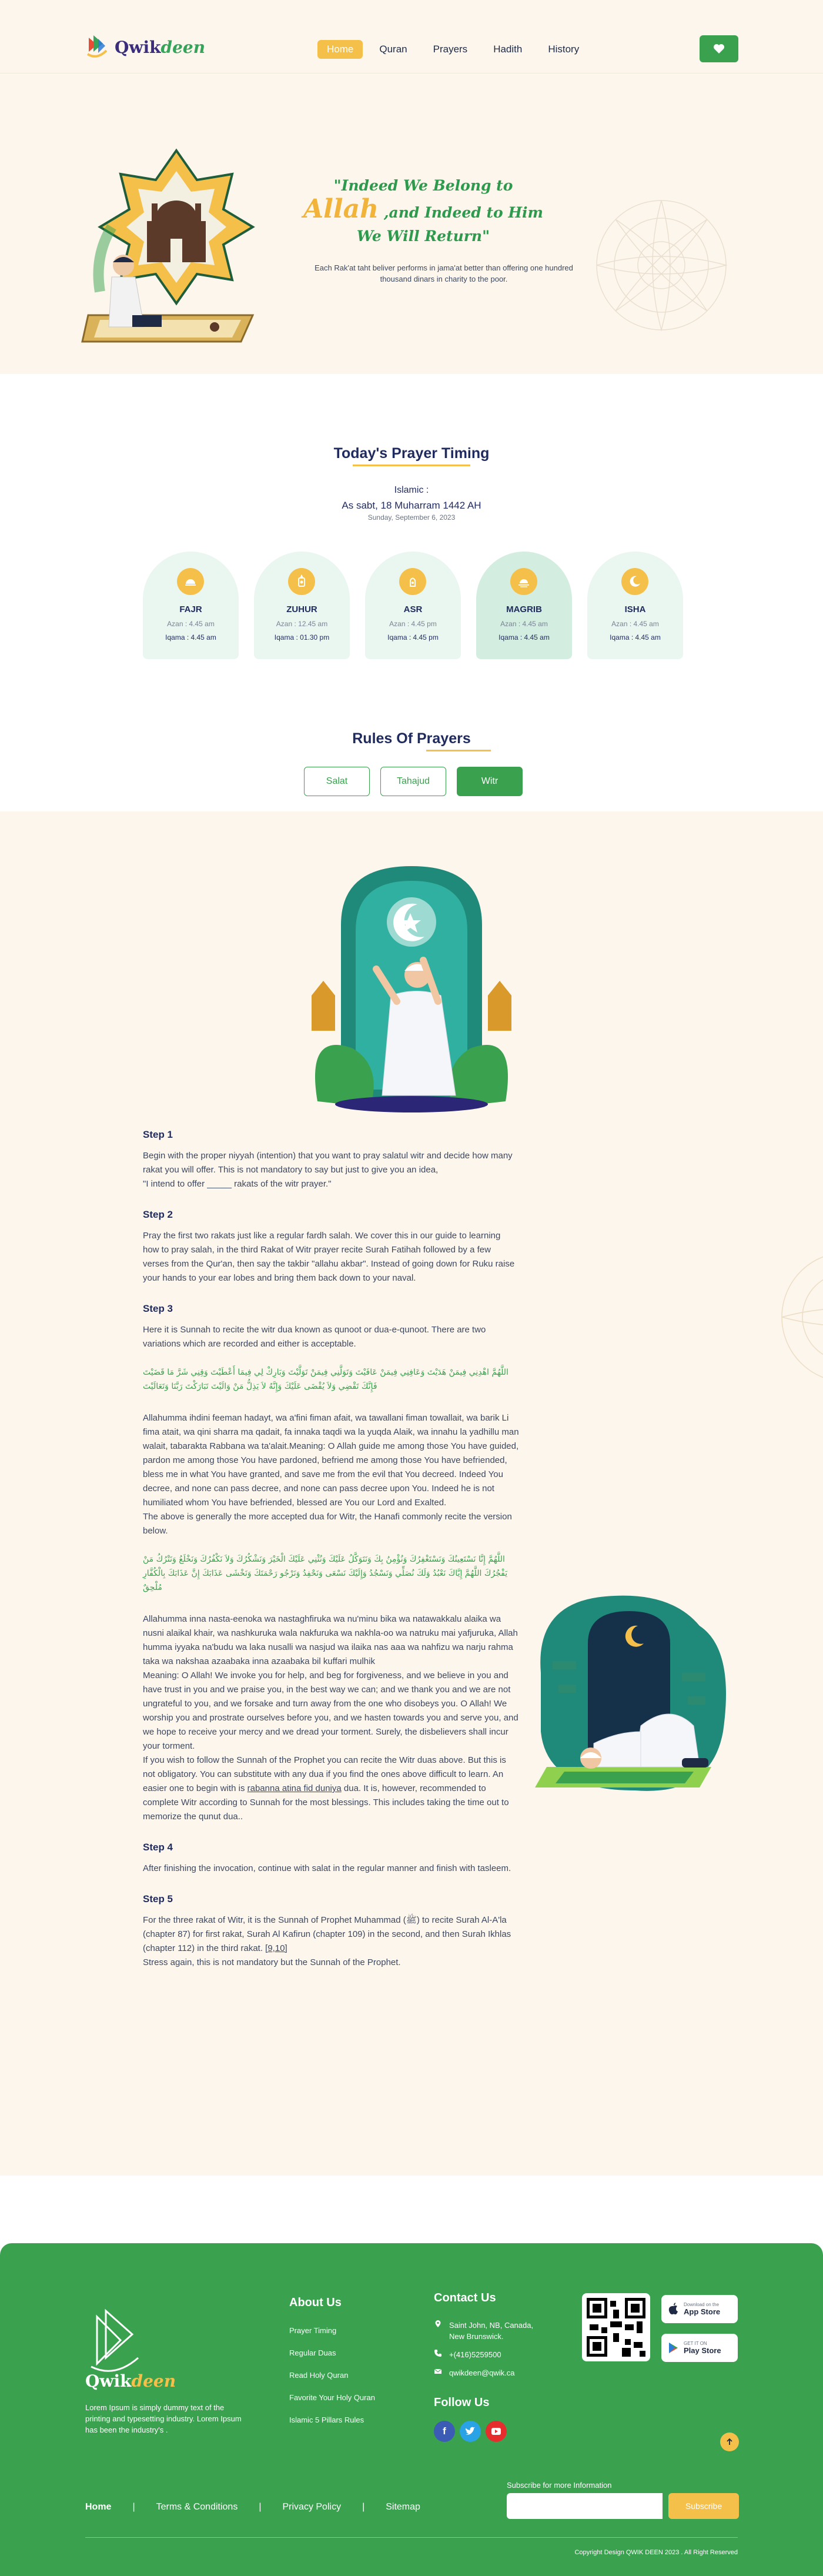 The height and width of the screenshot is (2576, 823). I want to click on tab-tahajud: Tahajud, so click(413, 781).